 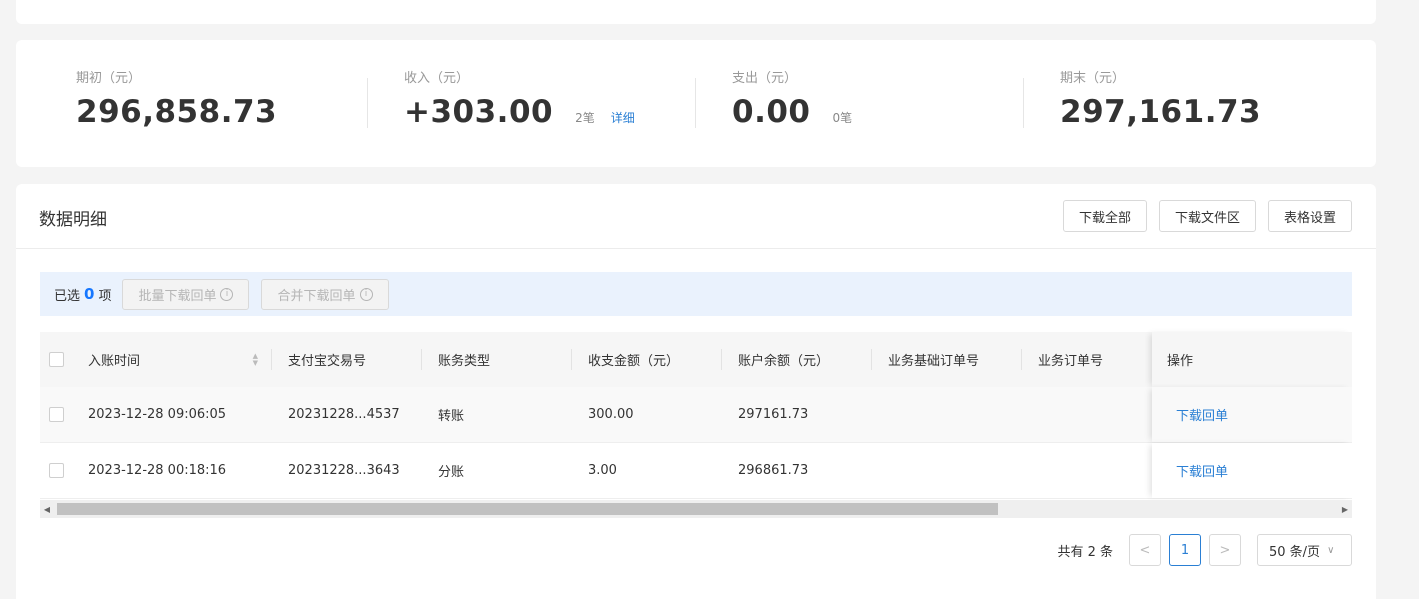 What do you see at coordinates (585, 118) in the screenshot?
I see `income-count: 2笔` at bounding box center [585, 118].